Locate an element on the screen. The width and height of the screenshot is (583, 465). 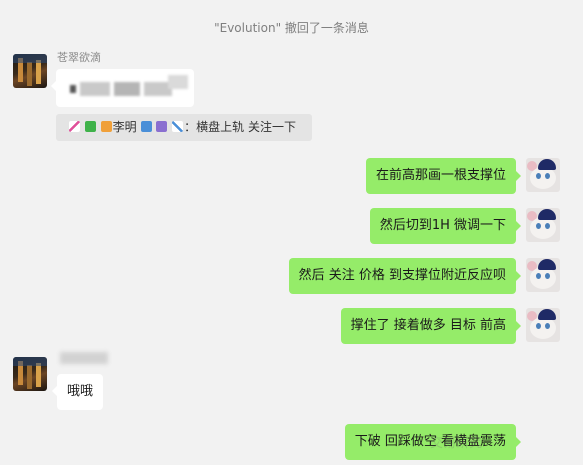
watermark: 交易研究 is located at coordinates (456, 443).